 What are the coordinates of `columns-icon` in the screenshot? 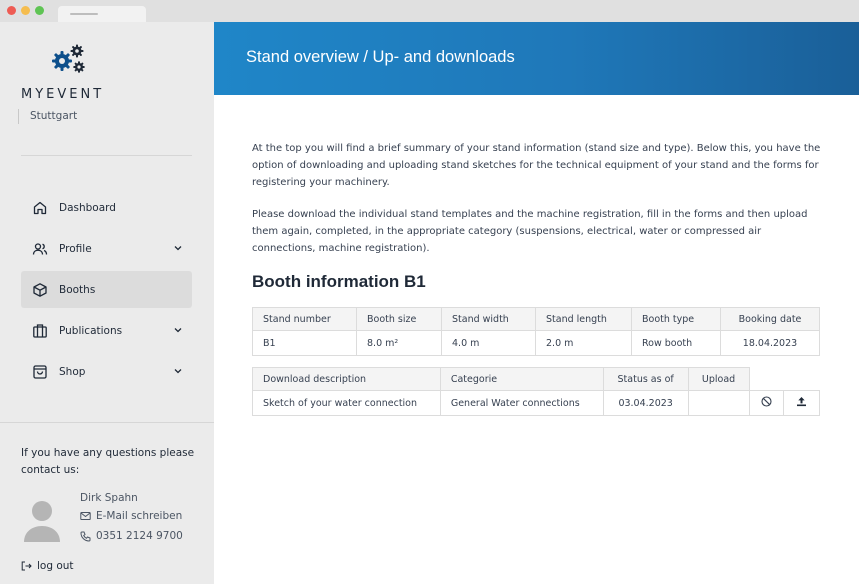 It's located at (40, 331).